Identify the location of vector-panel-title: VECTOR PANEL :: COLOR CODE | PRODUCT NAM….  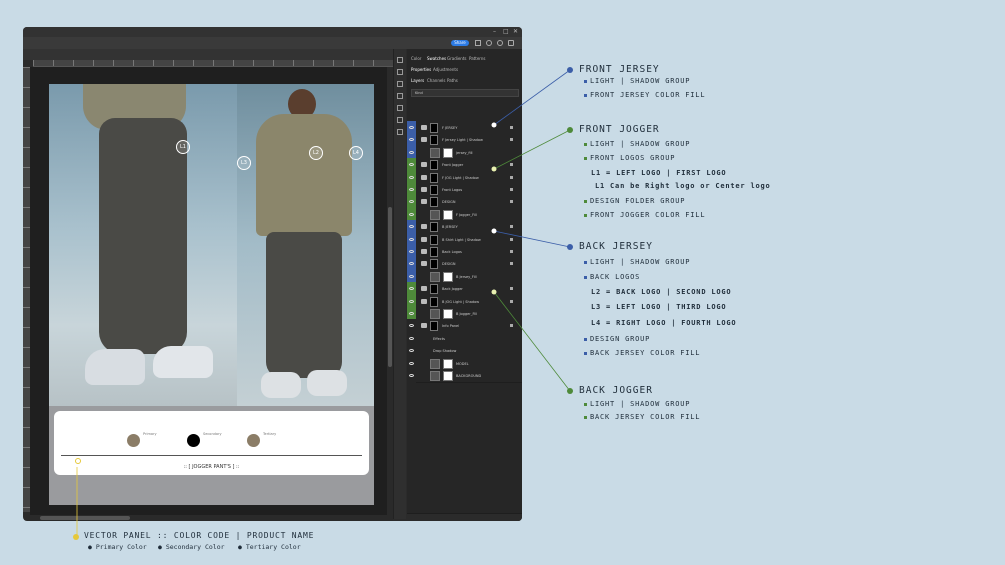
(199, 535).